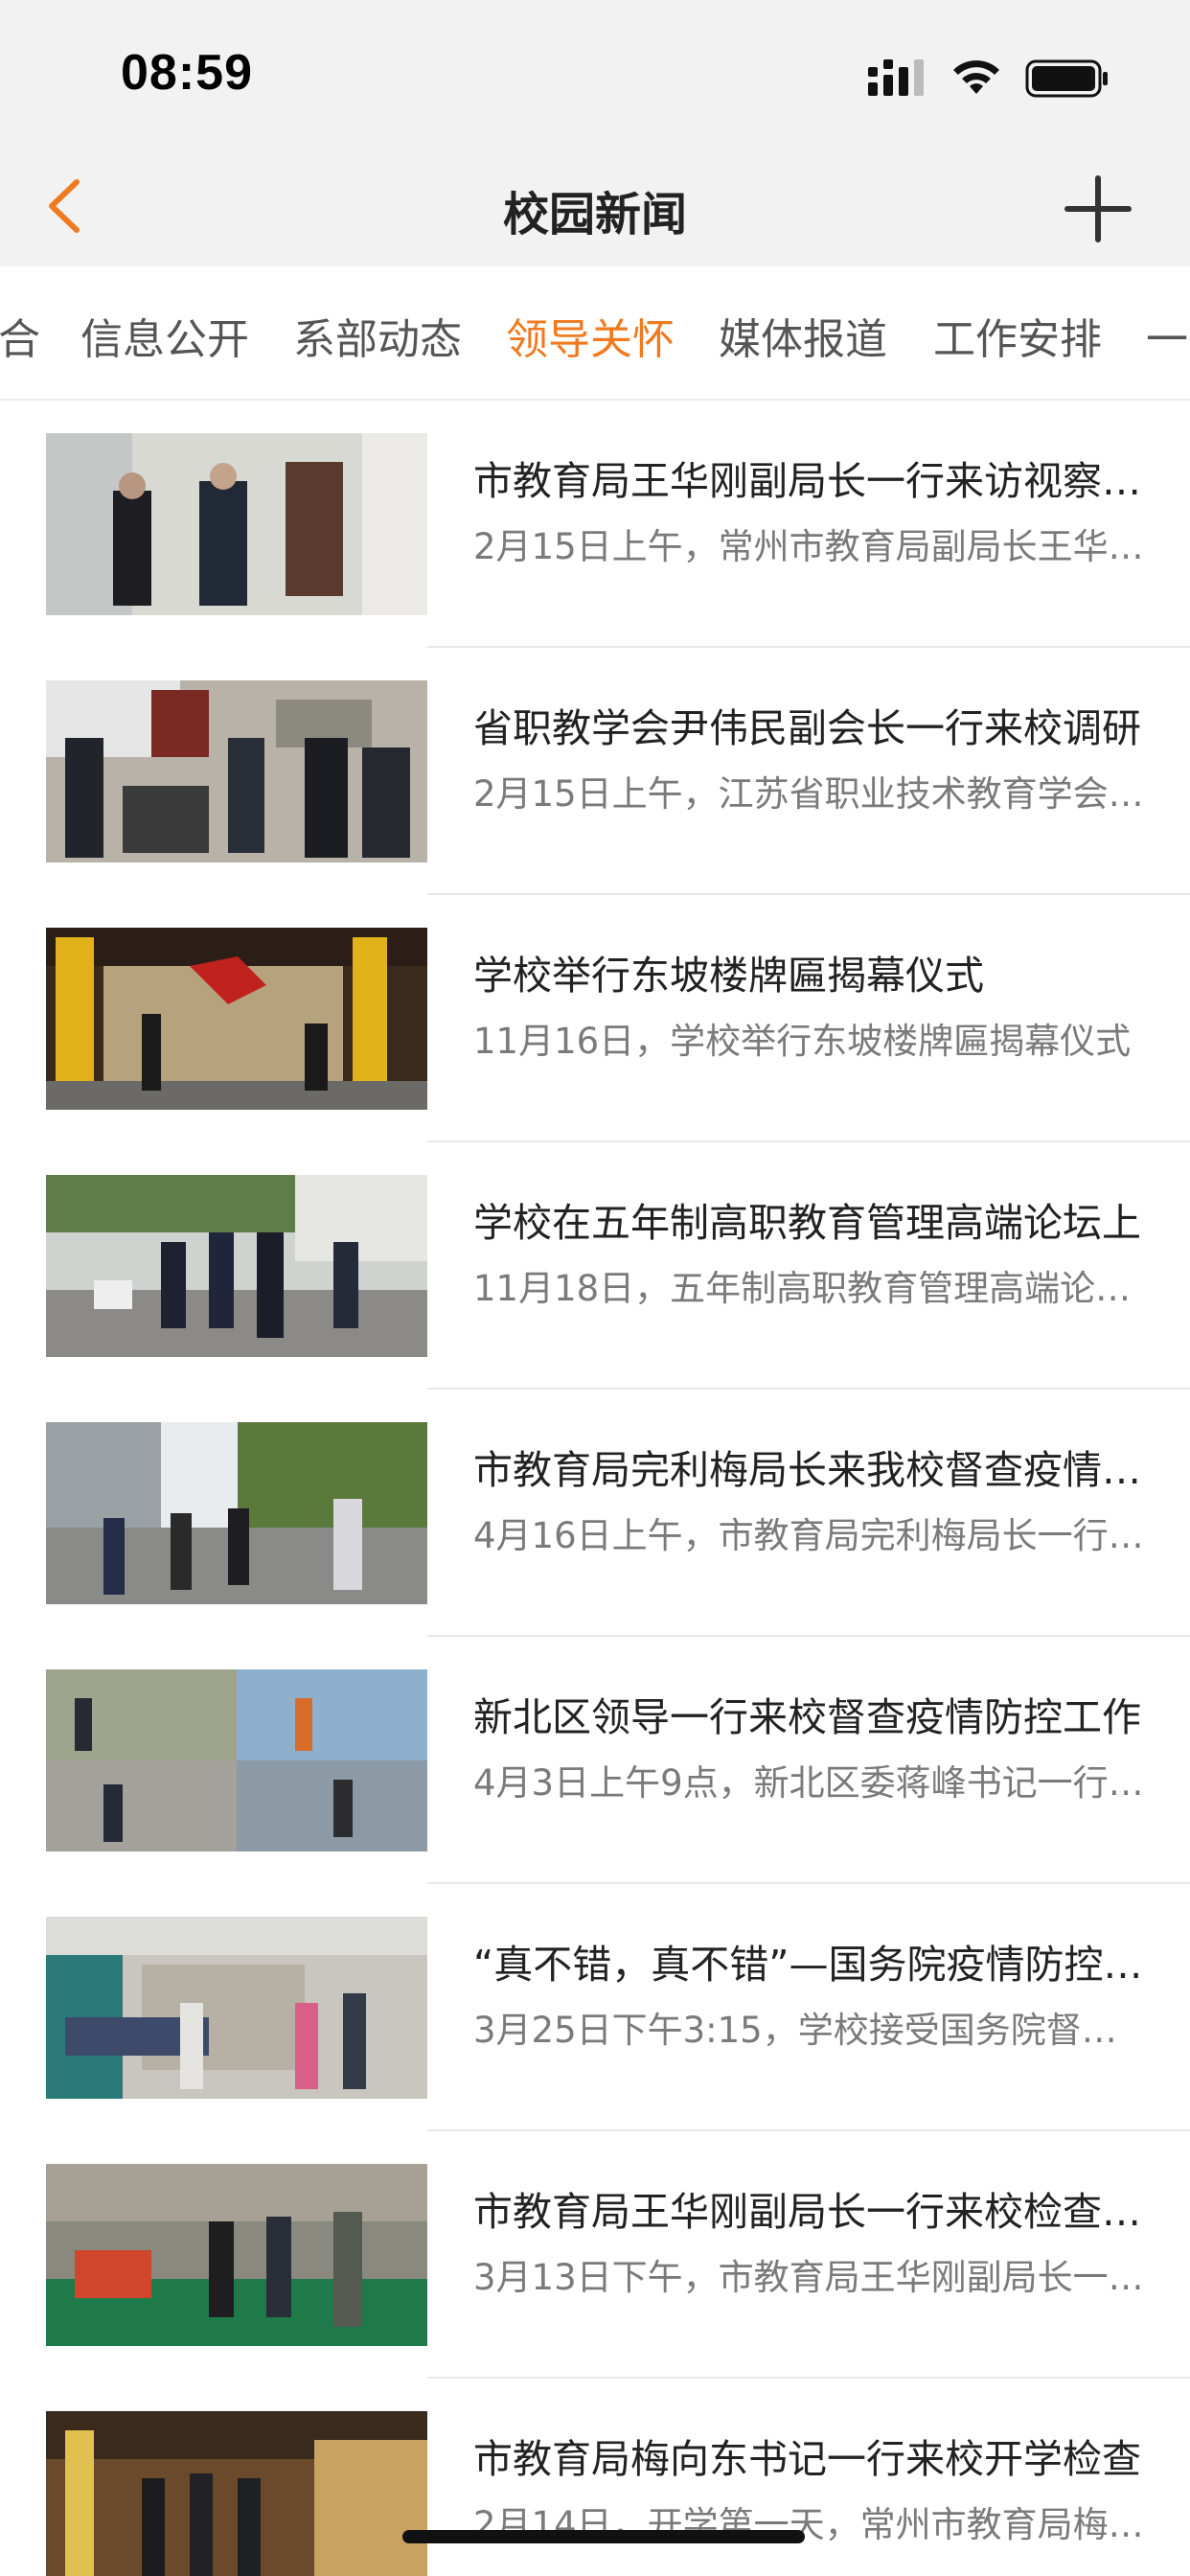 The width and height of the screenshot is (1190, 2576). What do you see at coordinates (164, 335) in the screenshot?
I see `tab-info-public: 信息公开` at bounding box center [164, 335].